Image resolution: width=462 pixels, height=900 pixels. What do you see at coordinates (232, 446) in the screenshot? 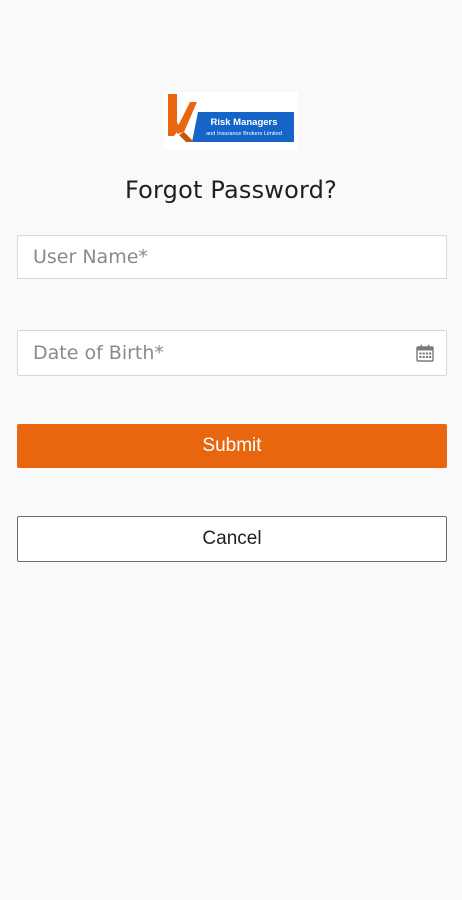
I see `submit-button: Submit` at bounding box center [232, 446].